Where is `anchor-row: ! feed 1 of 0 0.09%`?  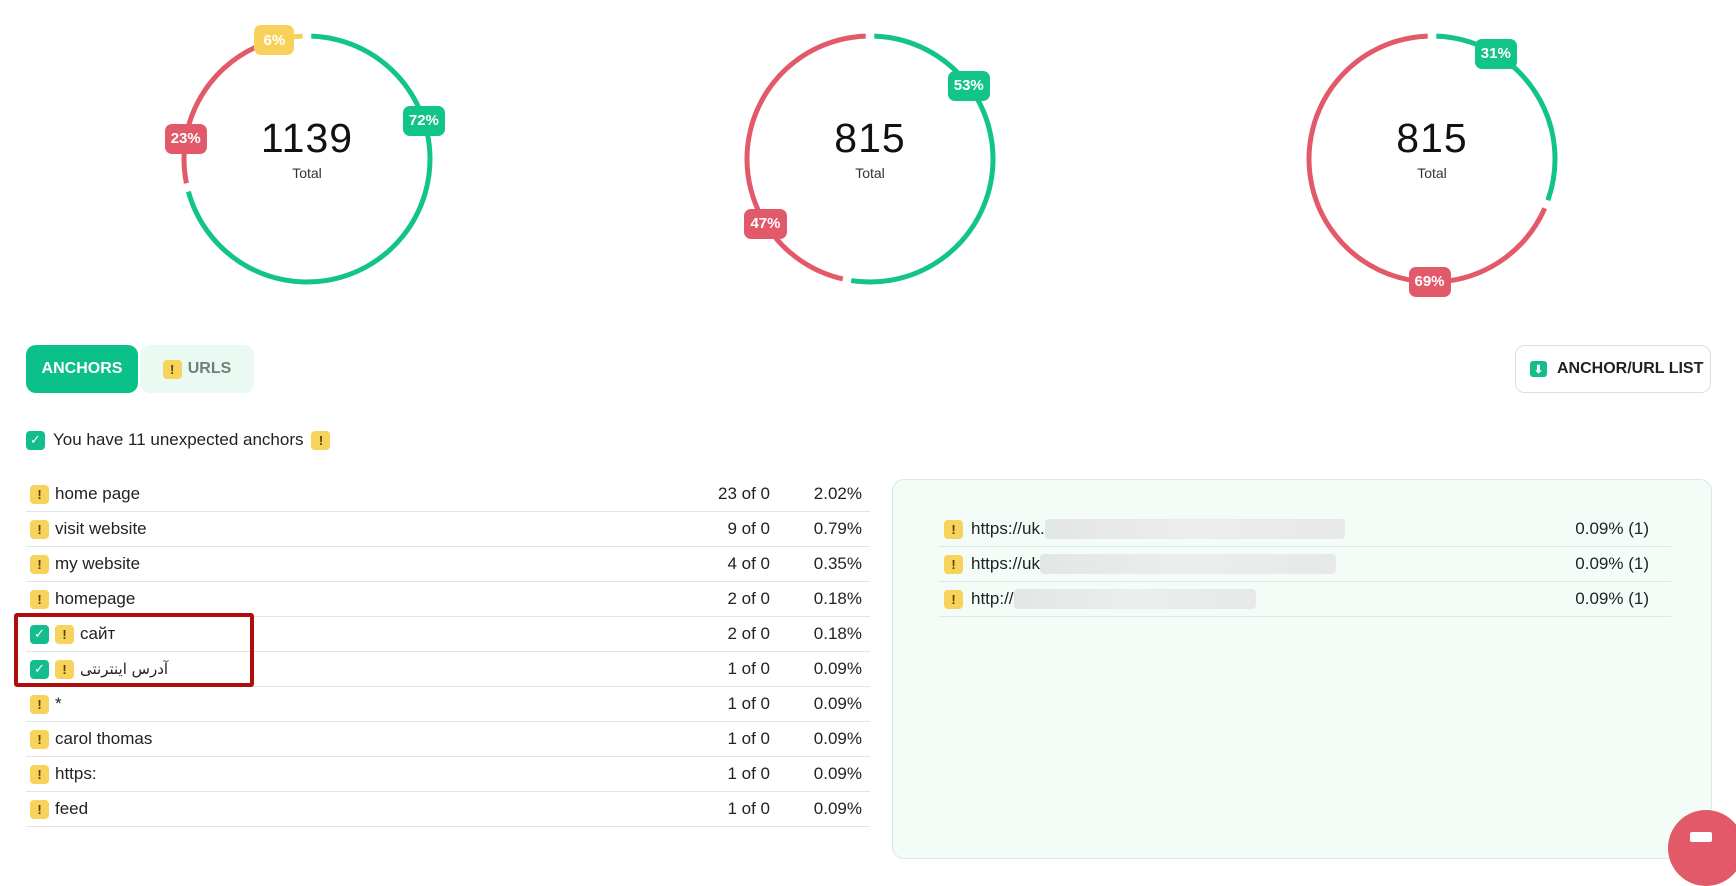
anchor-row: ! feed 1 of 0 0.09% is located at coordinates (448, 809).